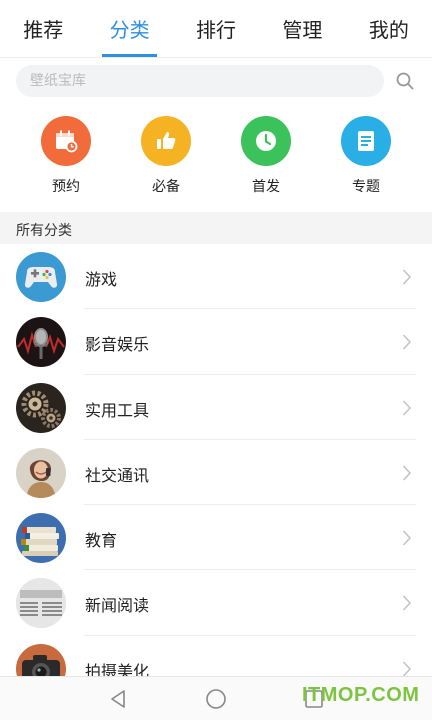 The height and width of the screenshot is (720, 432). Describe the element at coordinates (101, 541) in the screenshot. I see `category-label: 教育` at that location.